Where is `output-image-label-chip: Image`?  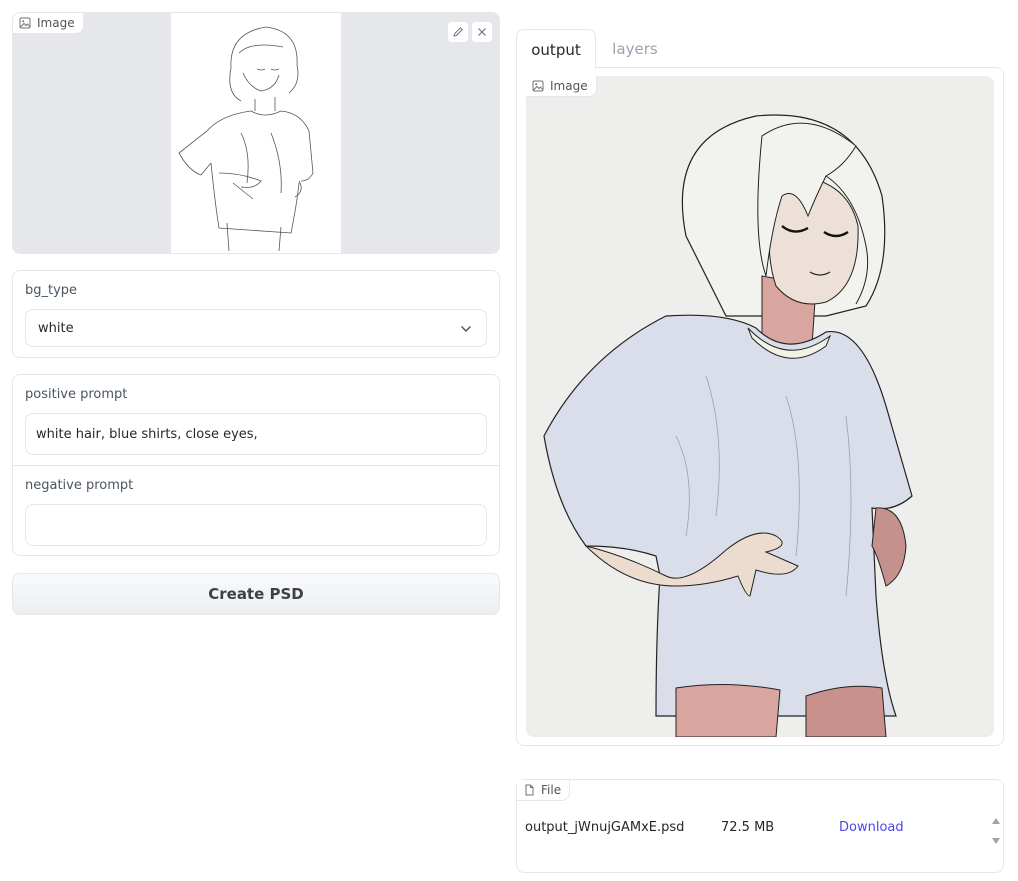
output-image-label-chip: Image is located at coordinates (561, 86).